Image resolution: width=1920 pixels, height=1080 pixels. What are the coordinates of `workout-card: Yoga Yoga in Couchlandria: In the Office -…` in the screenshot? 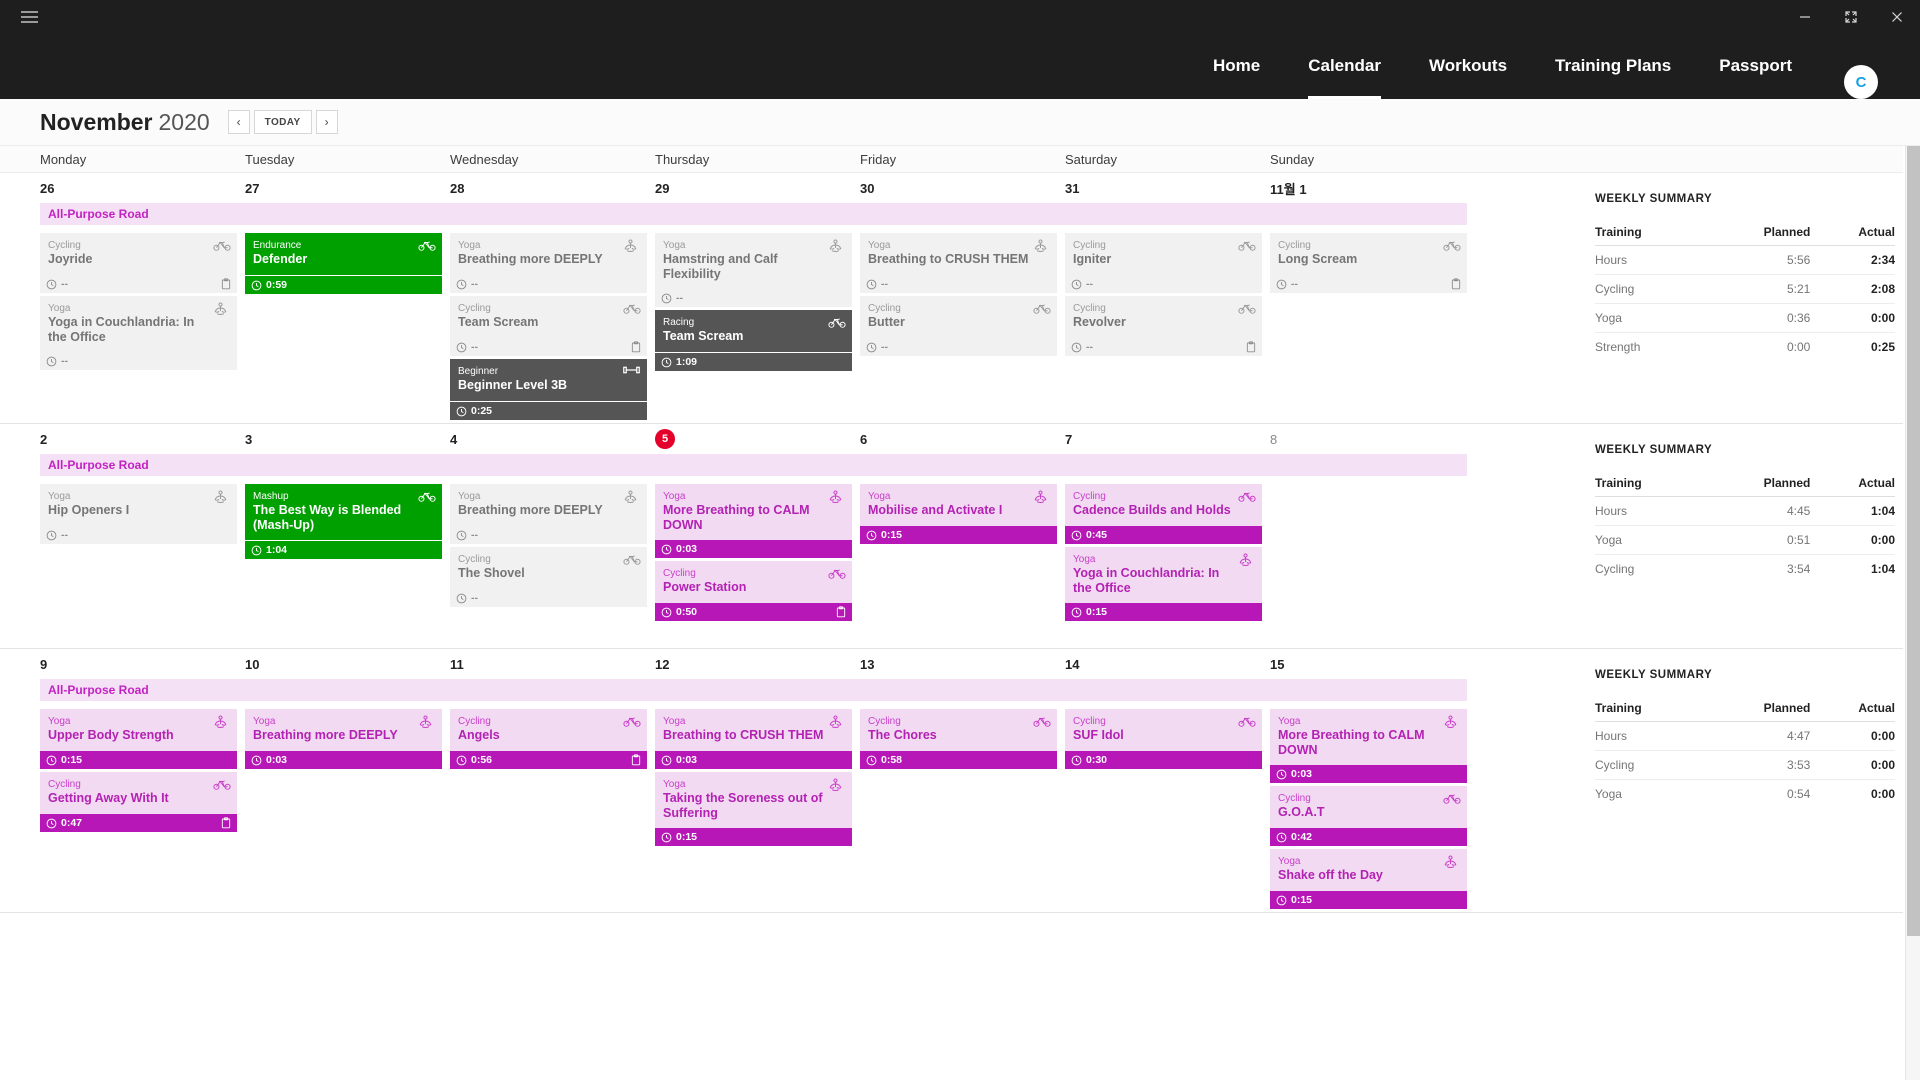 It's located at (138, 333).